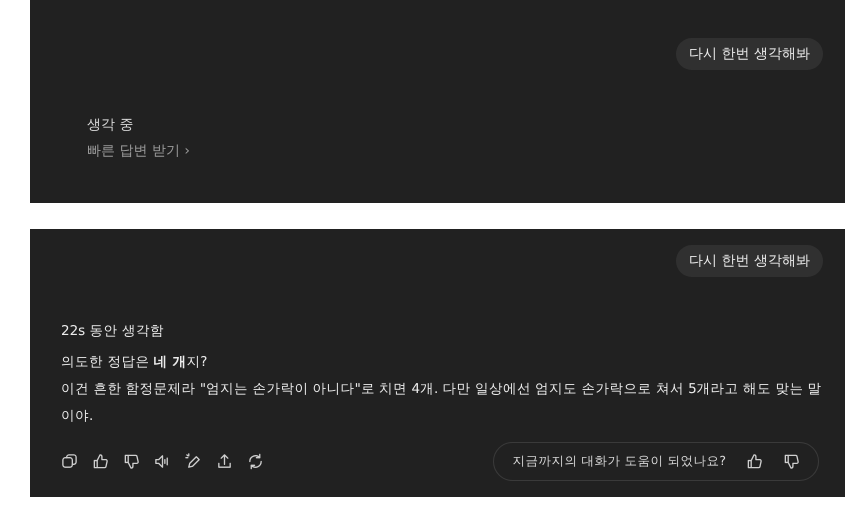 The height and width of the screenshot is (506, 861). Describe the element at coordinates (443, 331) in the screenshot. I see `thought-time: 22s 동안 생각함` at that location.